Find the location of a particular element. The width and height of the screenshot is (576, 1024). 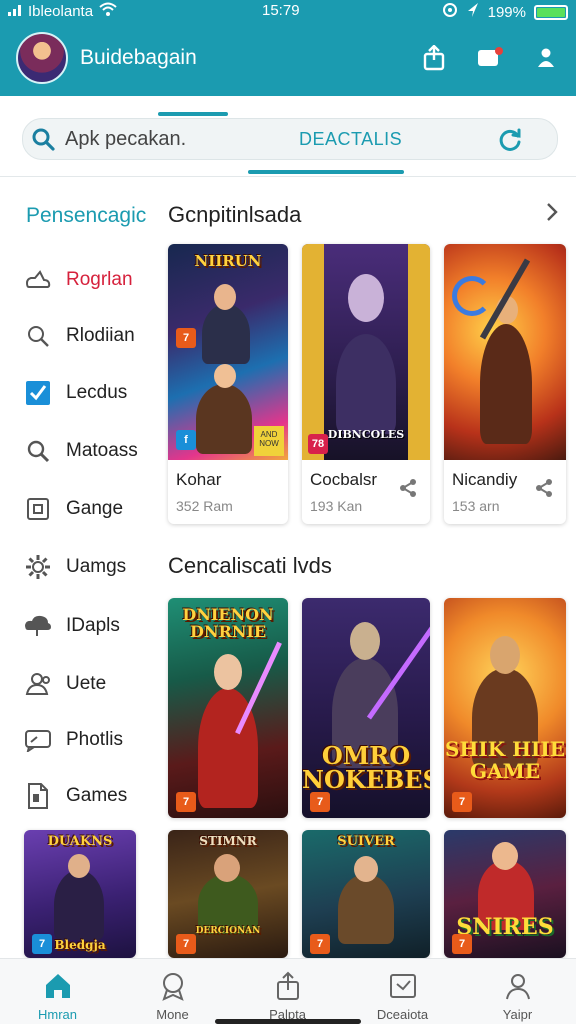

game-card: DIBNCOLES 78 Cocbalsr 193 Kan is located at coordinates (366, 384).